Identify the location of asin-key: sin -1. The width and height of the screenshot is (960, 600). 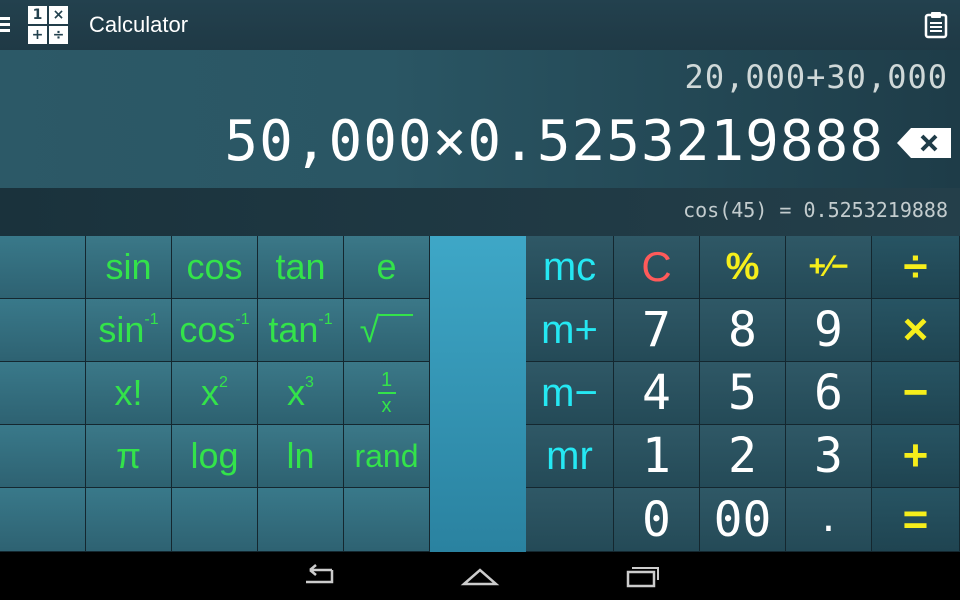
(129, 330).